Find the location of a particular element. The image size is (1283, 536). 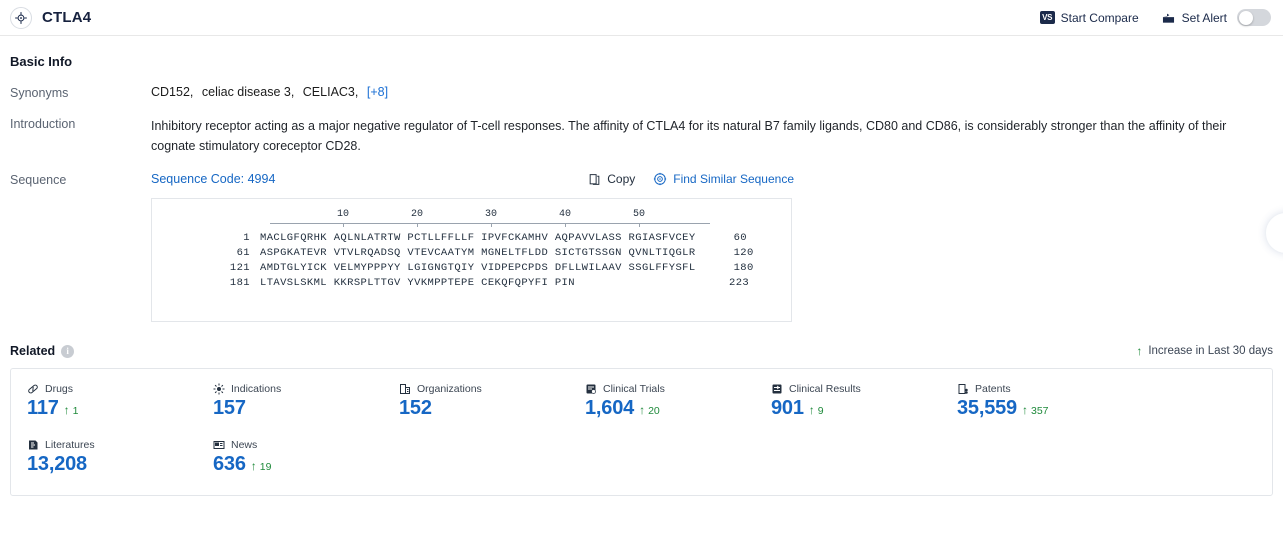

virus-icon is located at coordinates (219, 389).